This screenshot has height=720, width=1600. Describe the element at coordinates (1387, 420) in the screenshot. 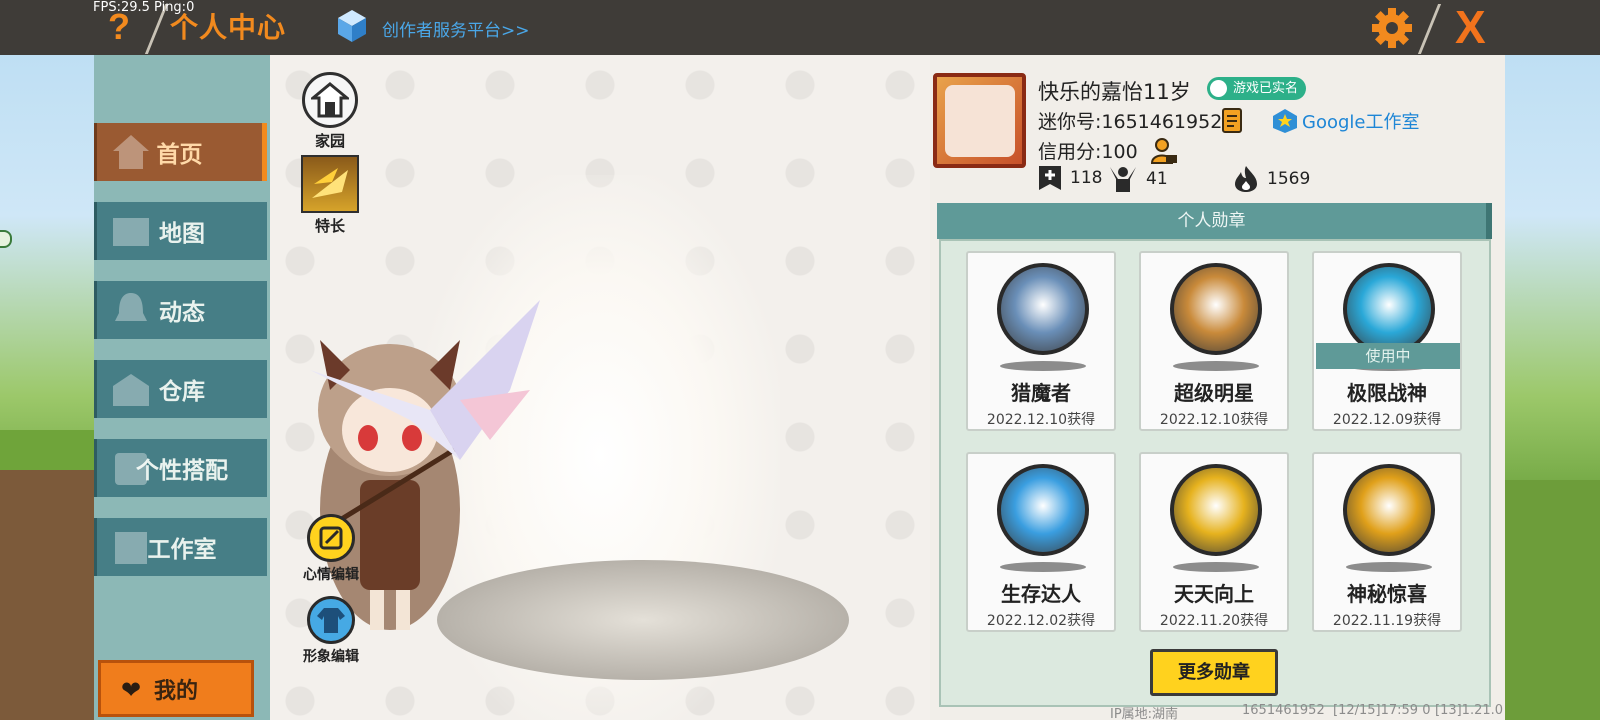

I see `badge-date: 2022.12.09获得` at that location.